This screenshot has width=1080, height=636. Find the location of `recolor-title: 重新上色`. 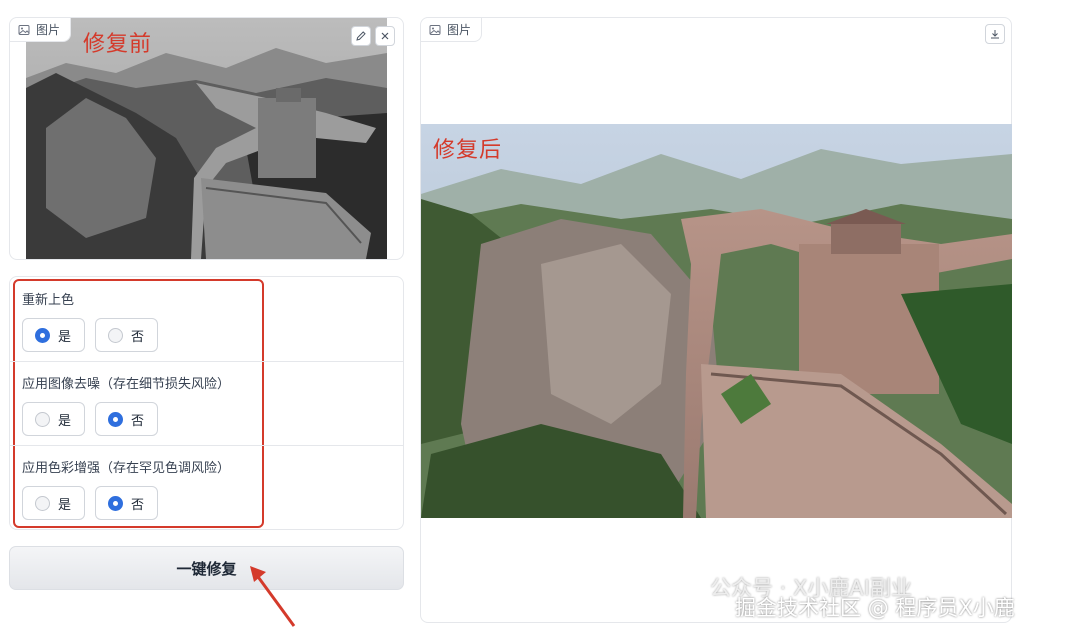

recolor-title: 重新上色 is located at coordinates (48, 300).